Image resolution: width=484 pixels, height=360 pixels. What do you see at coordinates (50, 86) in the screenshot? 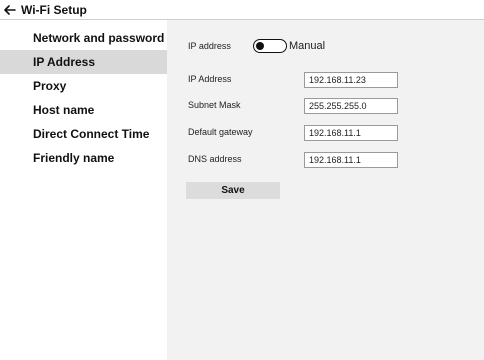
I see `sidebar-item-label: Proxy` at bounding box center [50, 86].